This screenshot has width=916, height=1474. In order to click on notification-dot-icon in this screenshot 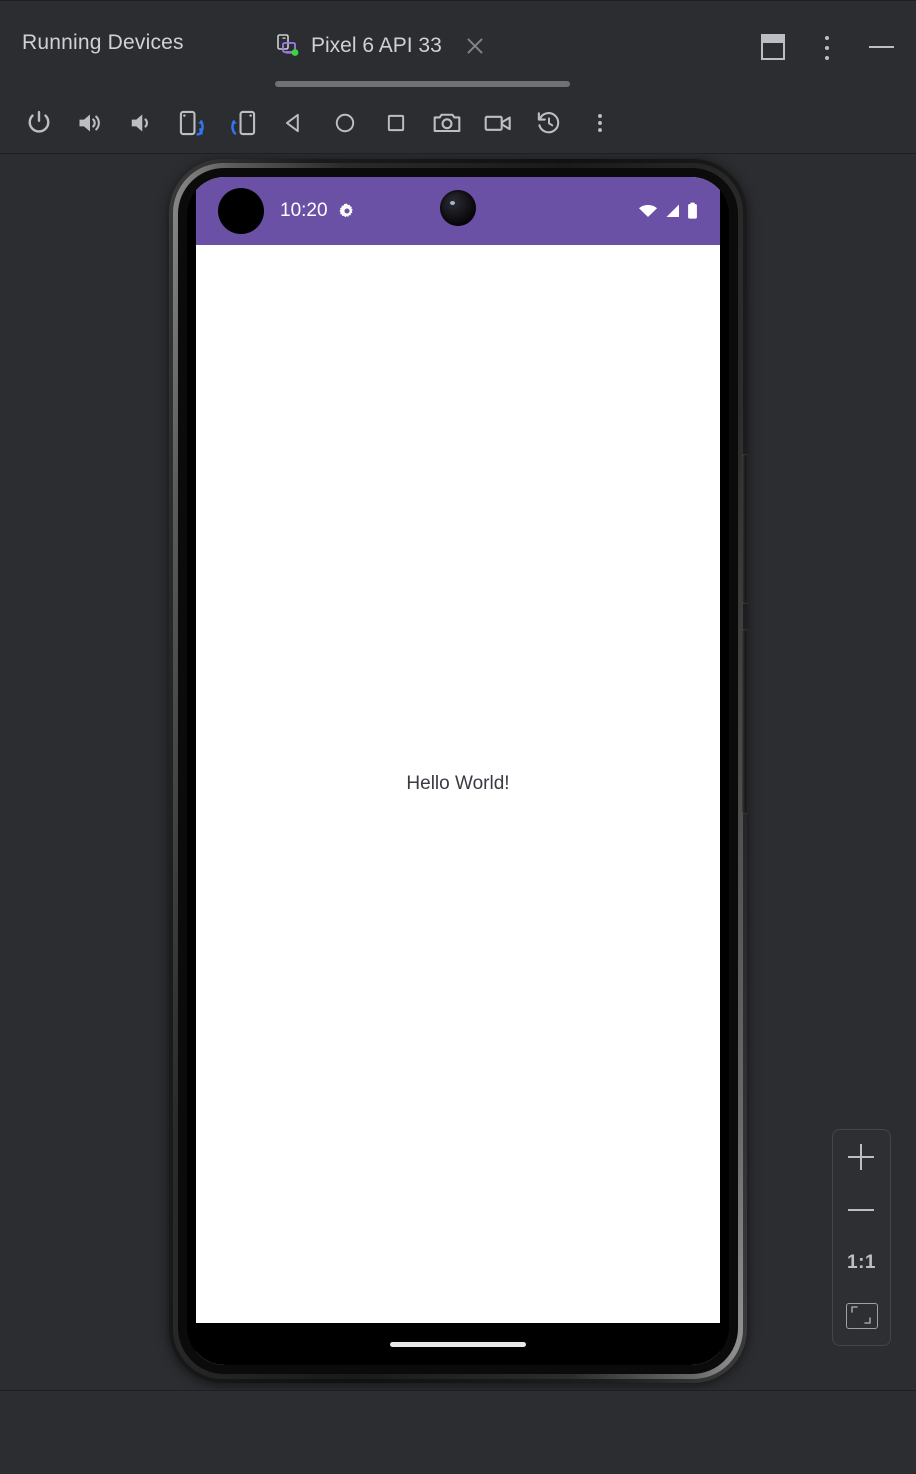, I will do `click(241, 211)`.